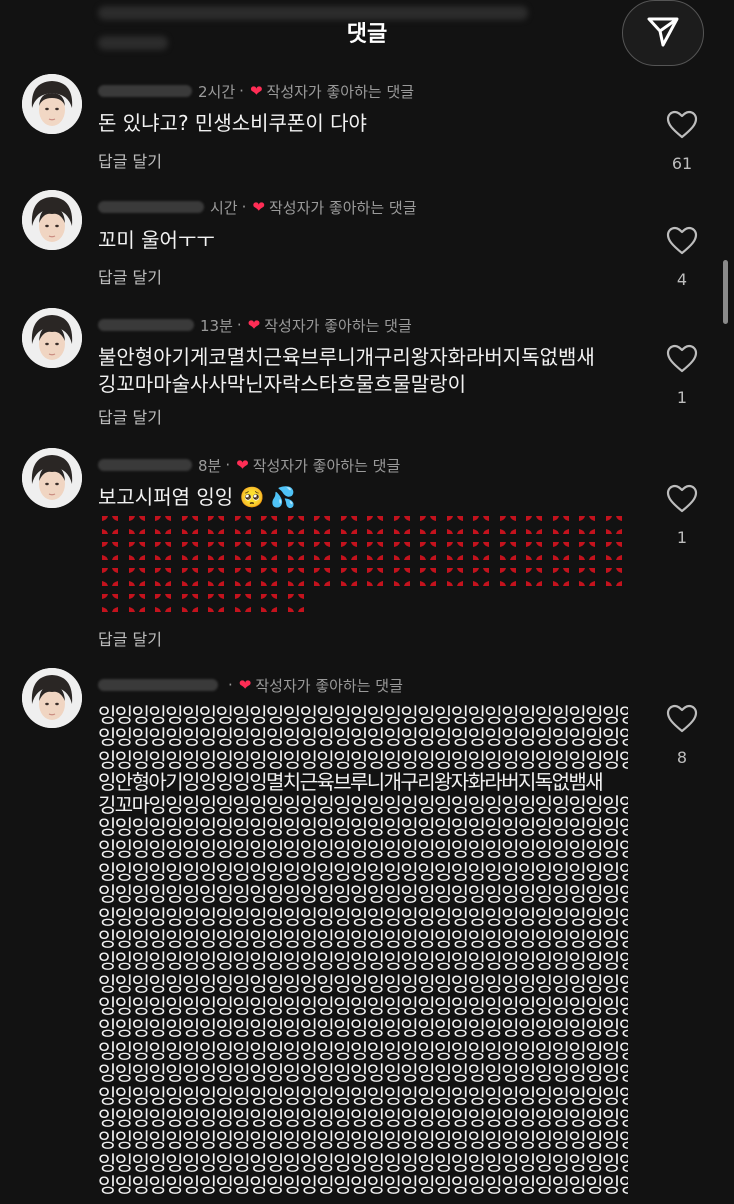 This screenshot has width=734, height=1204. I want to click on like-group: 8, so click(682, 735).